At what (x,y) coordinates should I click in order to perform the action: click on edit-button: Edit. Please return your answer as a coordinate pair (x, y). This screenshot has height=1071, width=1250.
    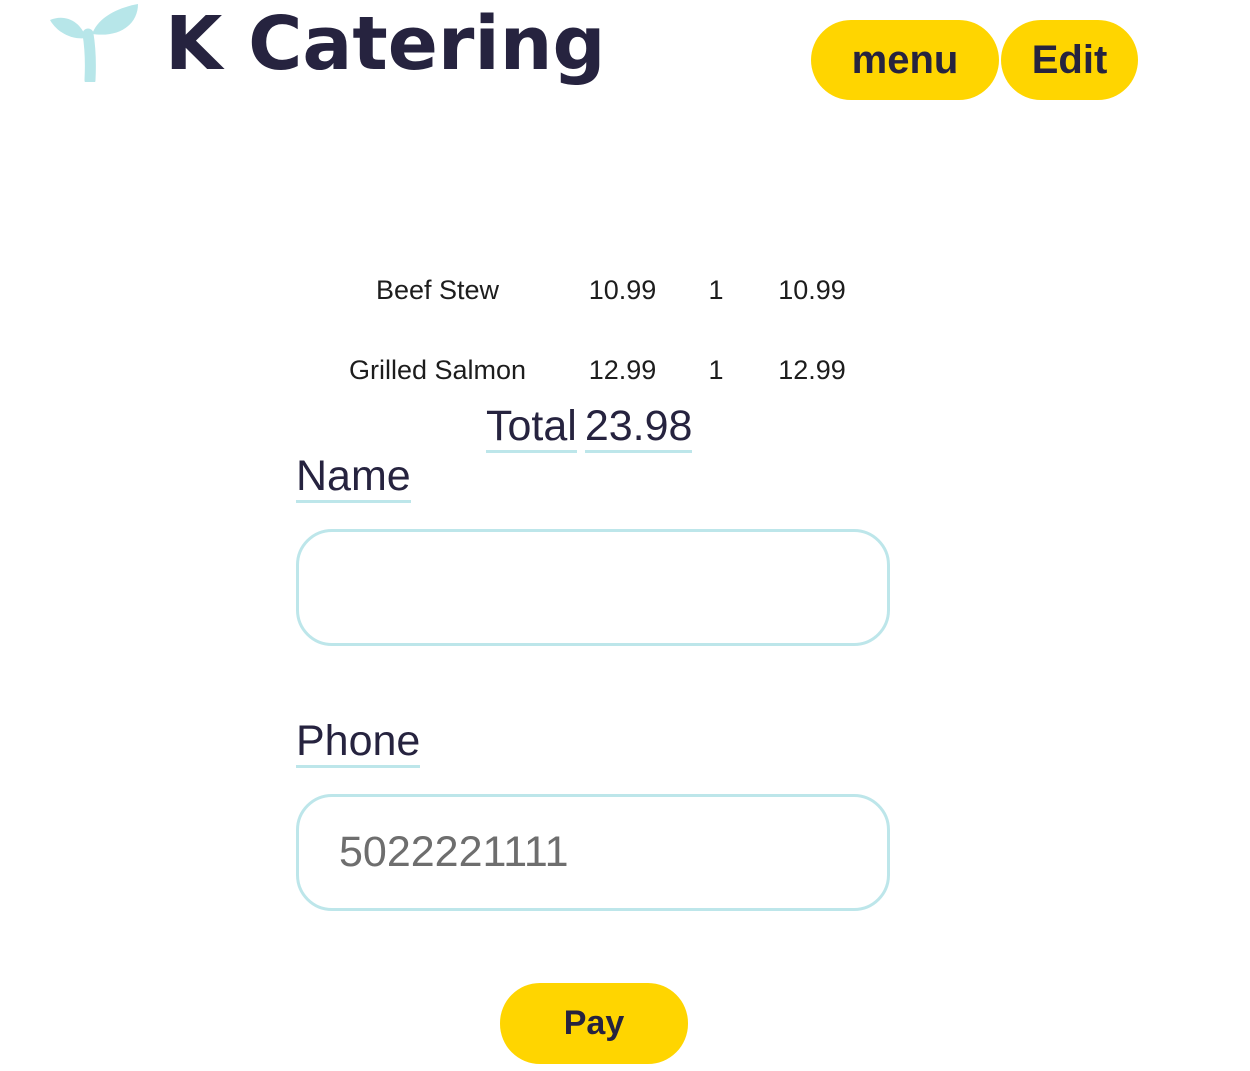
    Looking at the image, I should click on (1069, 60).